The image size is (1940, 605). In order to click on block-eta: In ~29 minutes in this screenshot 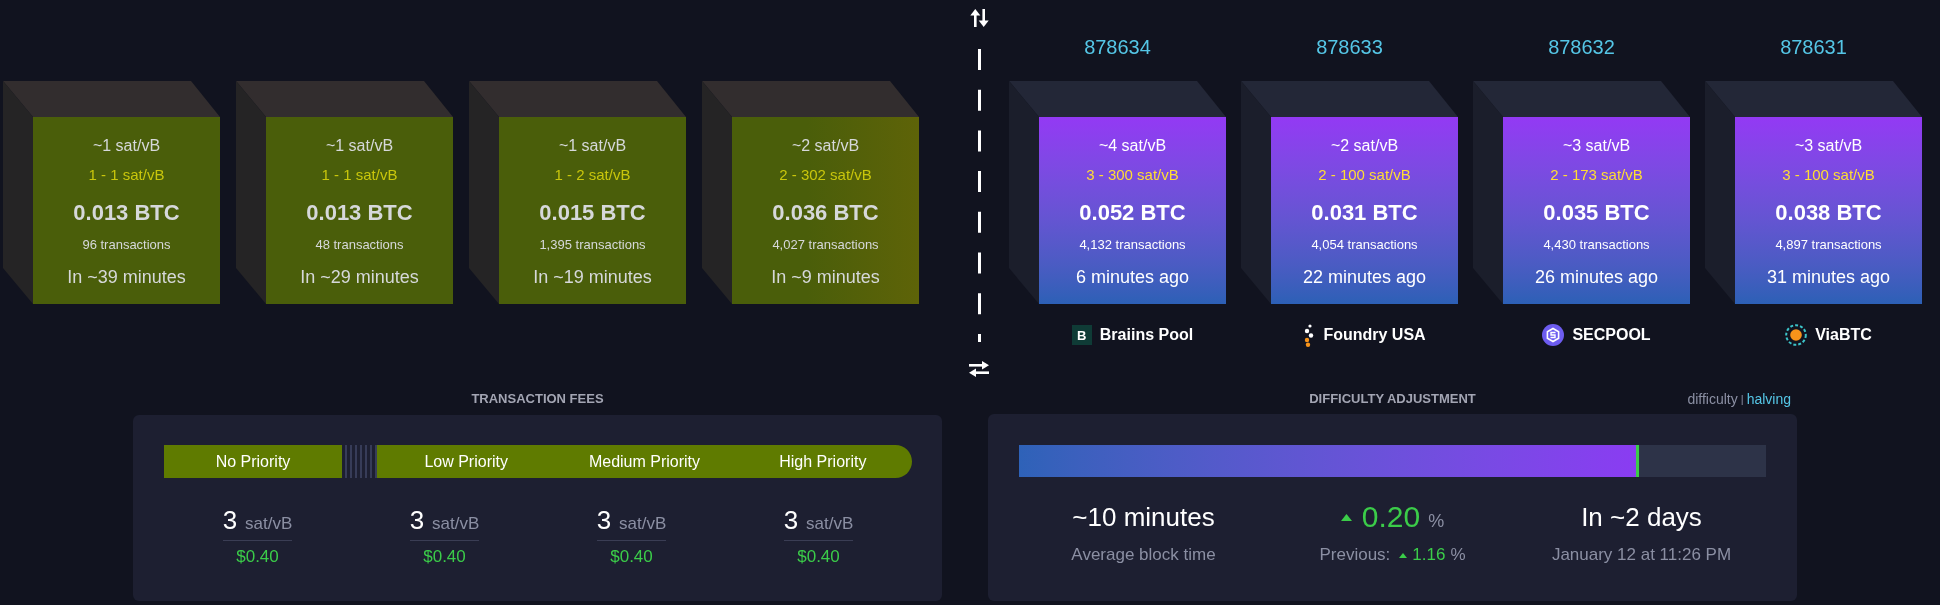, I will do `click(359, 277)`.